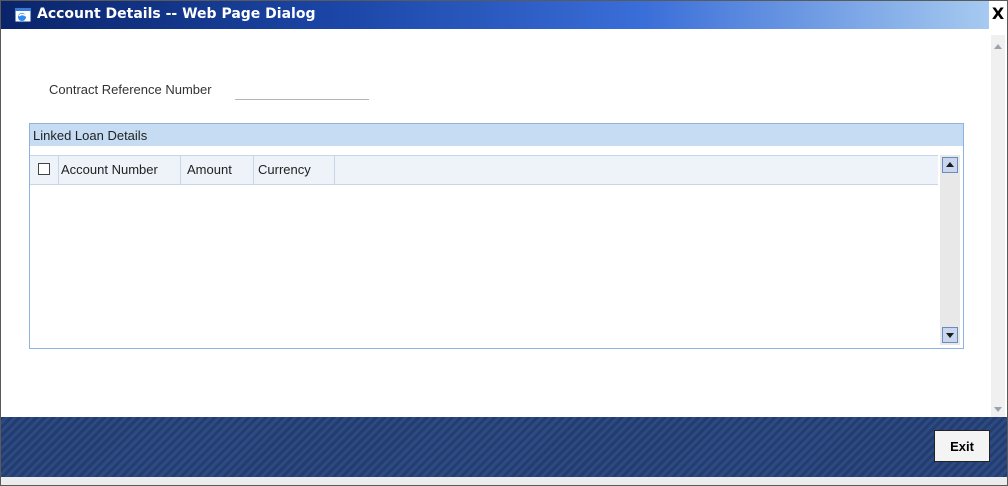  What do you see at coordinates (998, 44) in the screenshot?
I see `window-scroll-up-icon` at bounding box center [998, 44].